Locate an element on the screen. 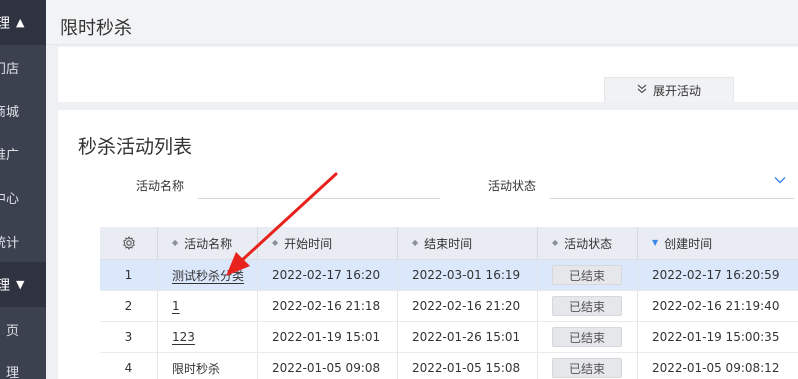 The height and width of the screenshot is (379, 798). sidebar-item-label: 理 is located at coordinates (12, 372).